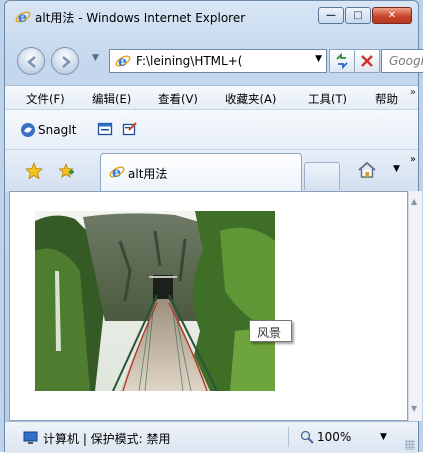 The height and width of the screenshot is (453, 423). What do you see at coordinates (406, 61) in the screenshot?
I see `search-input: Google` at bounding box center [406, 61].